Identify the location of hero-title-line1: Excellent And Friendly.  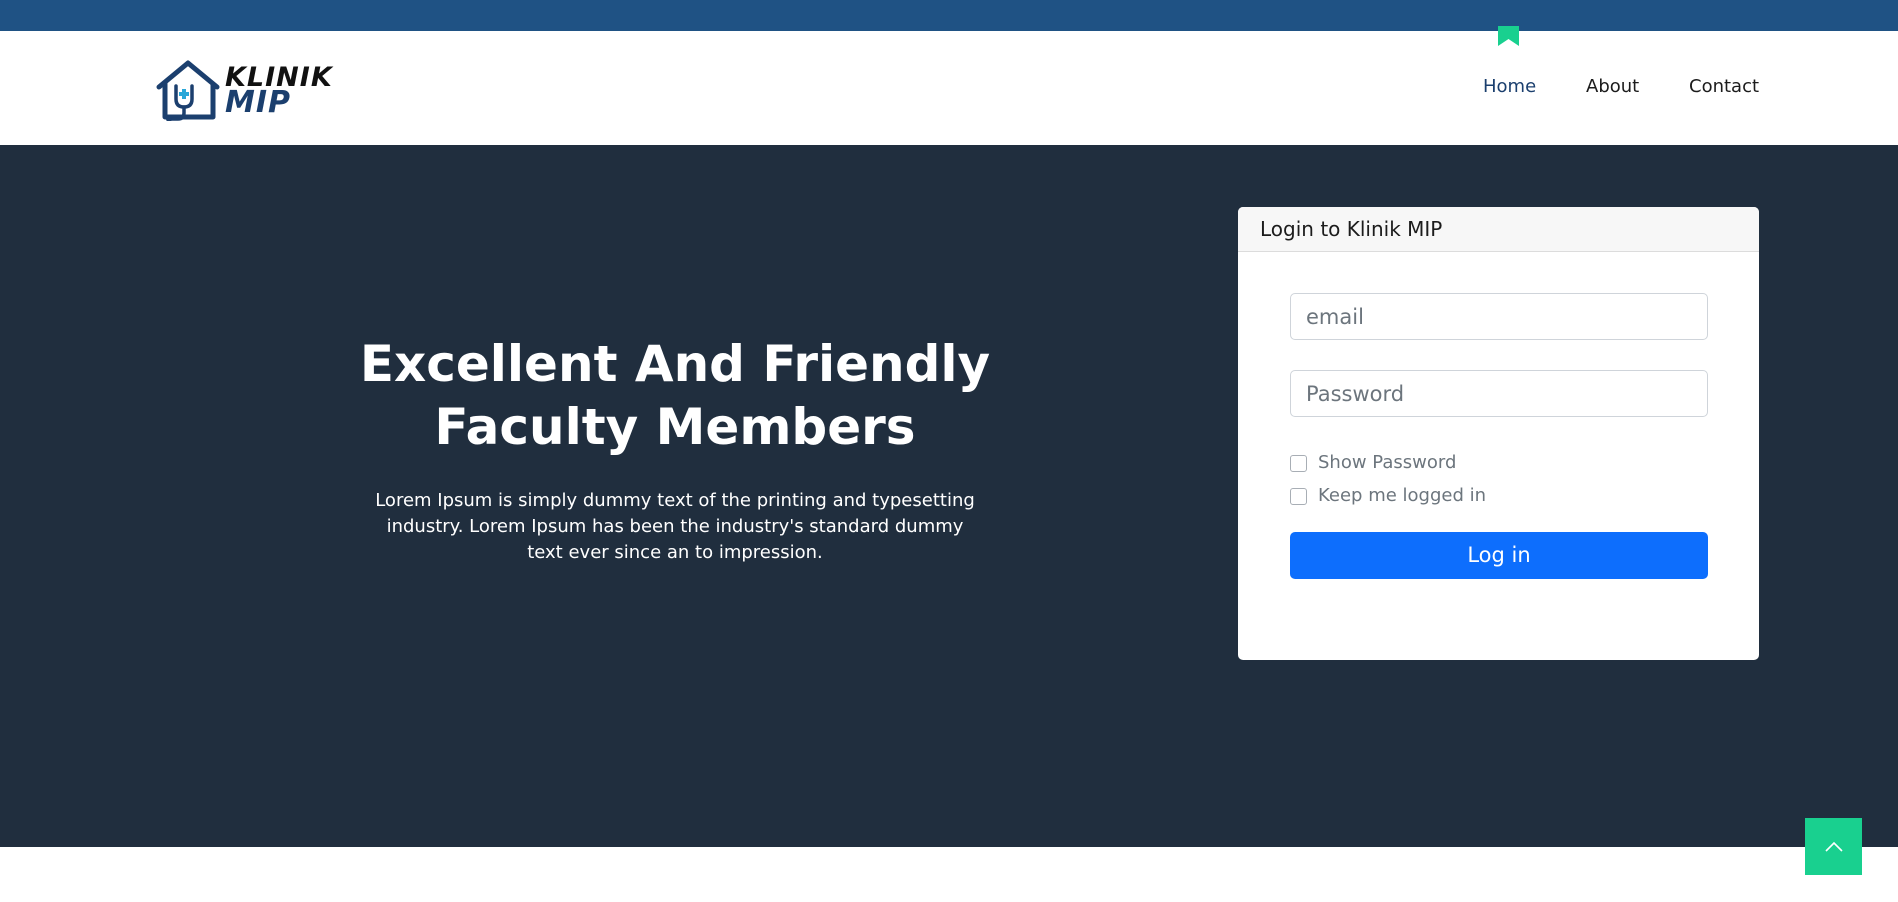
(675, 364).